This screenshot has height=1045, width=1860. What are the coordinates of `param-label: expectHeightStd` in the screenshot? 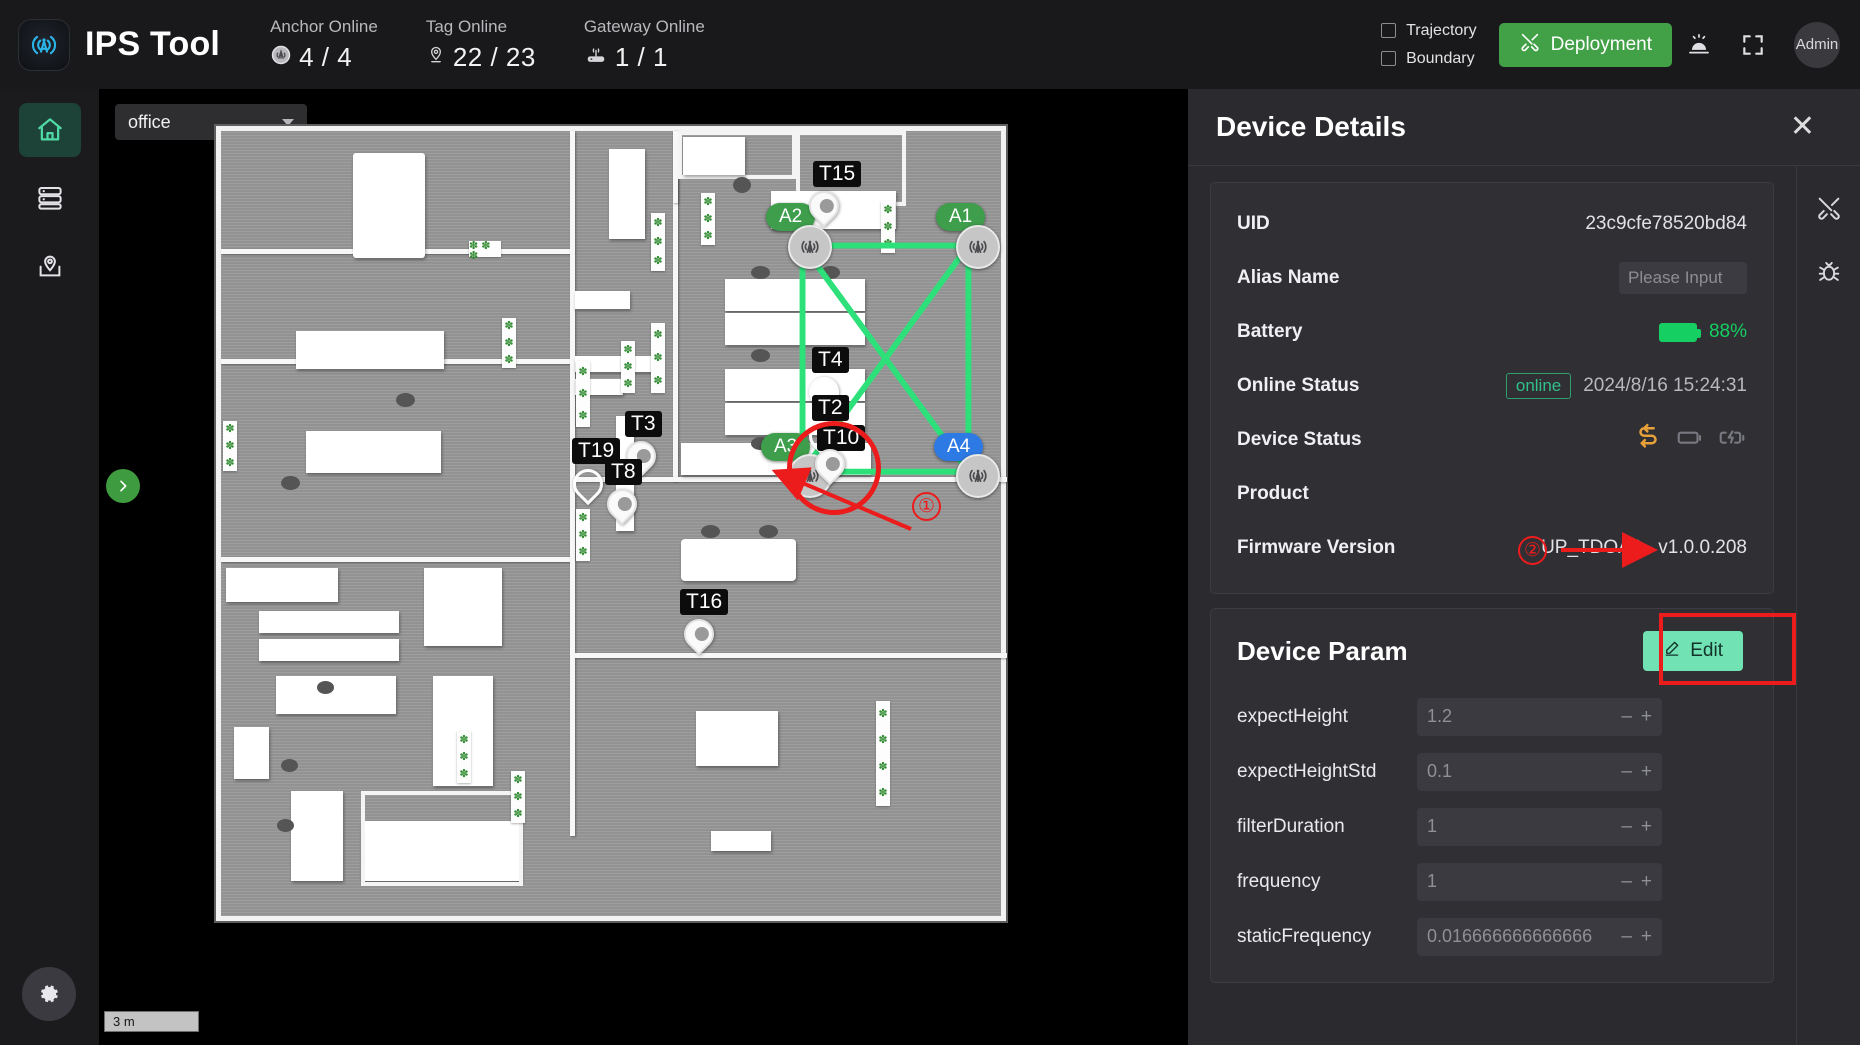 It's located at (1307, 771).